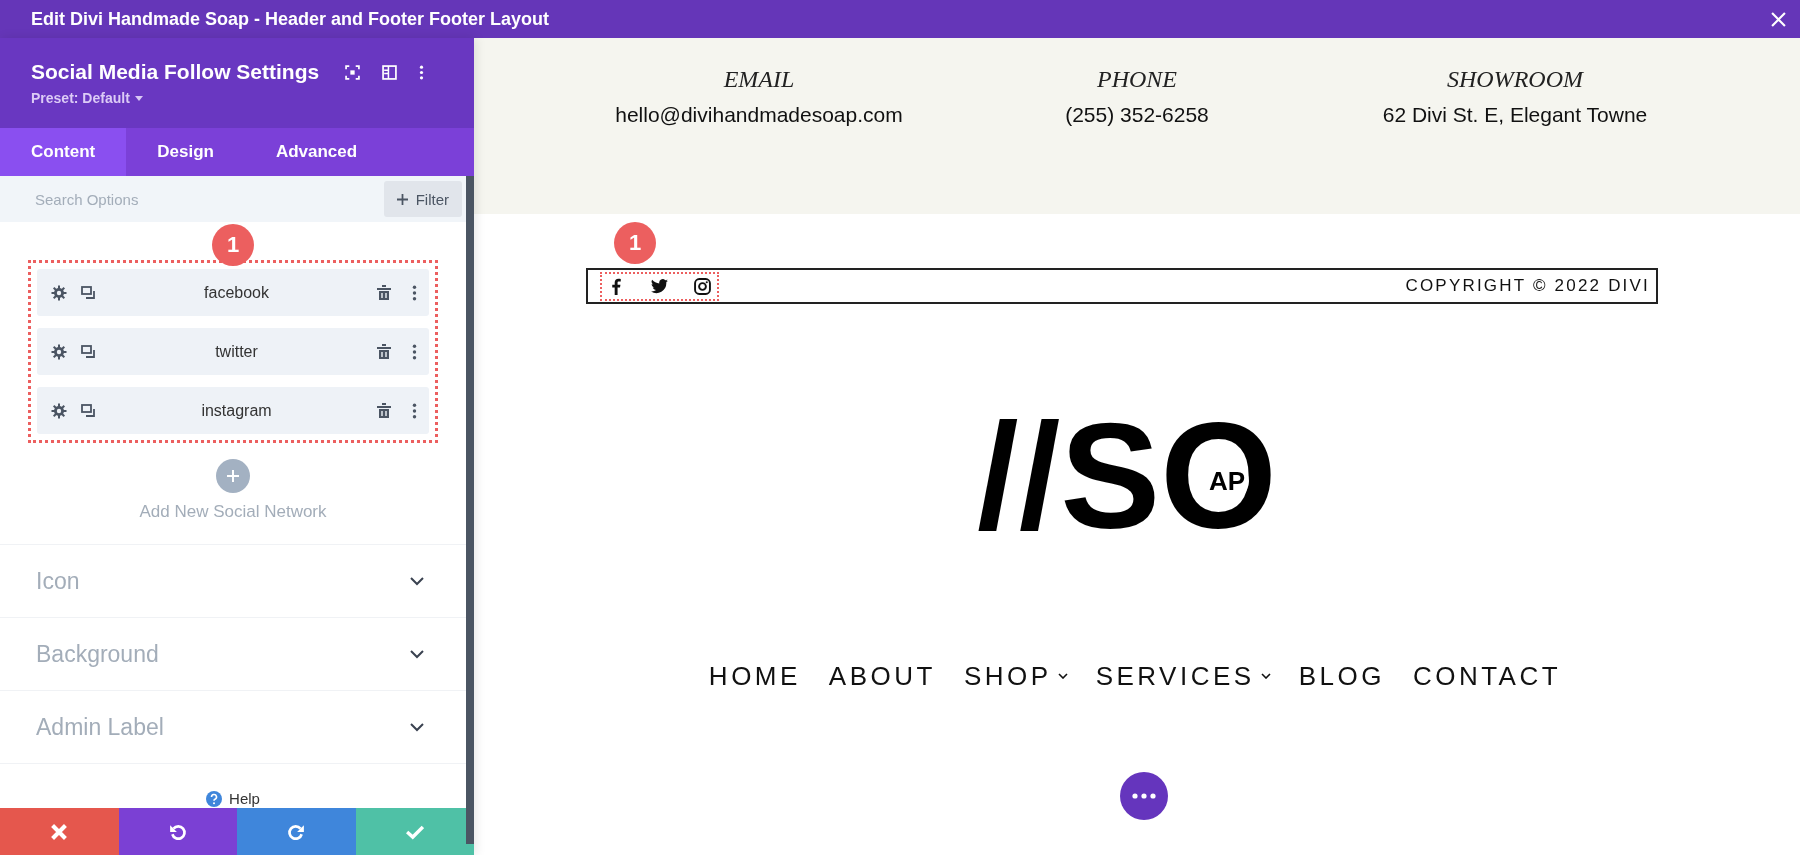 This screenshot has height=855, width=1800. I want to click on tab: Content, so click(63, 152).